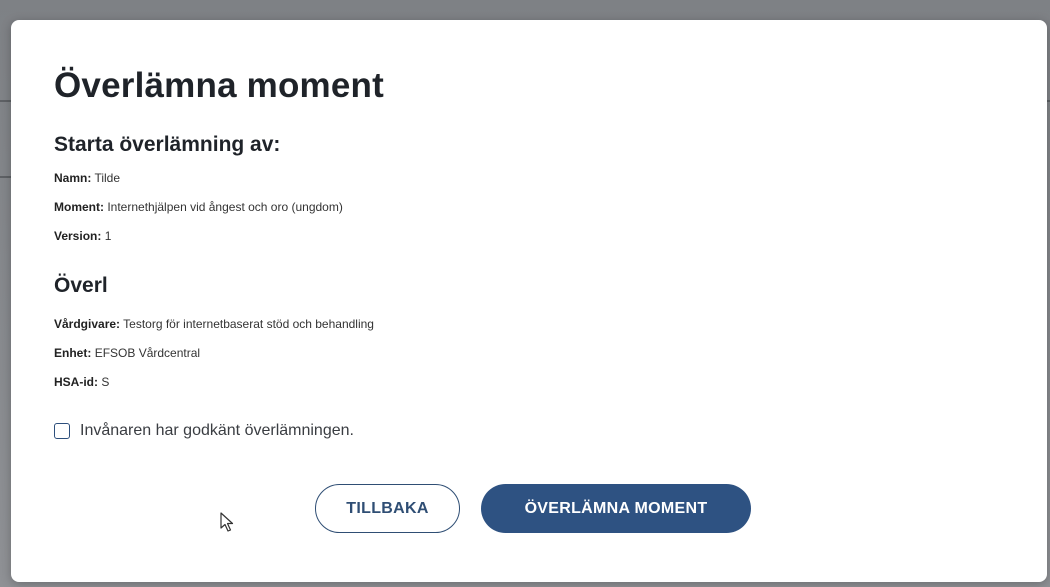  What do you see at coordinates (616, 508) in the screenshot?
I see `handover-submit-button: ÖVERLÄMNA MOMENT` at bounding box center [616, 508].